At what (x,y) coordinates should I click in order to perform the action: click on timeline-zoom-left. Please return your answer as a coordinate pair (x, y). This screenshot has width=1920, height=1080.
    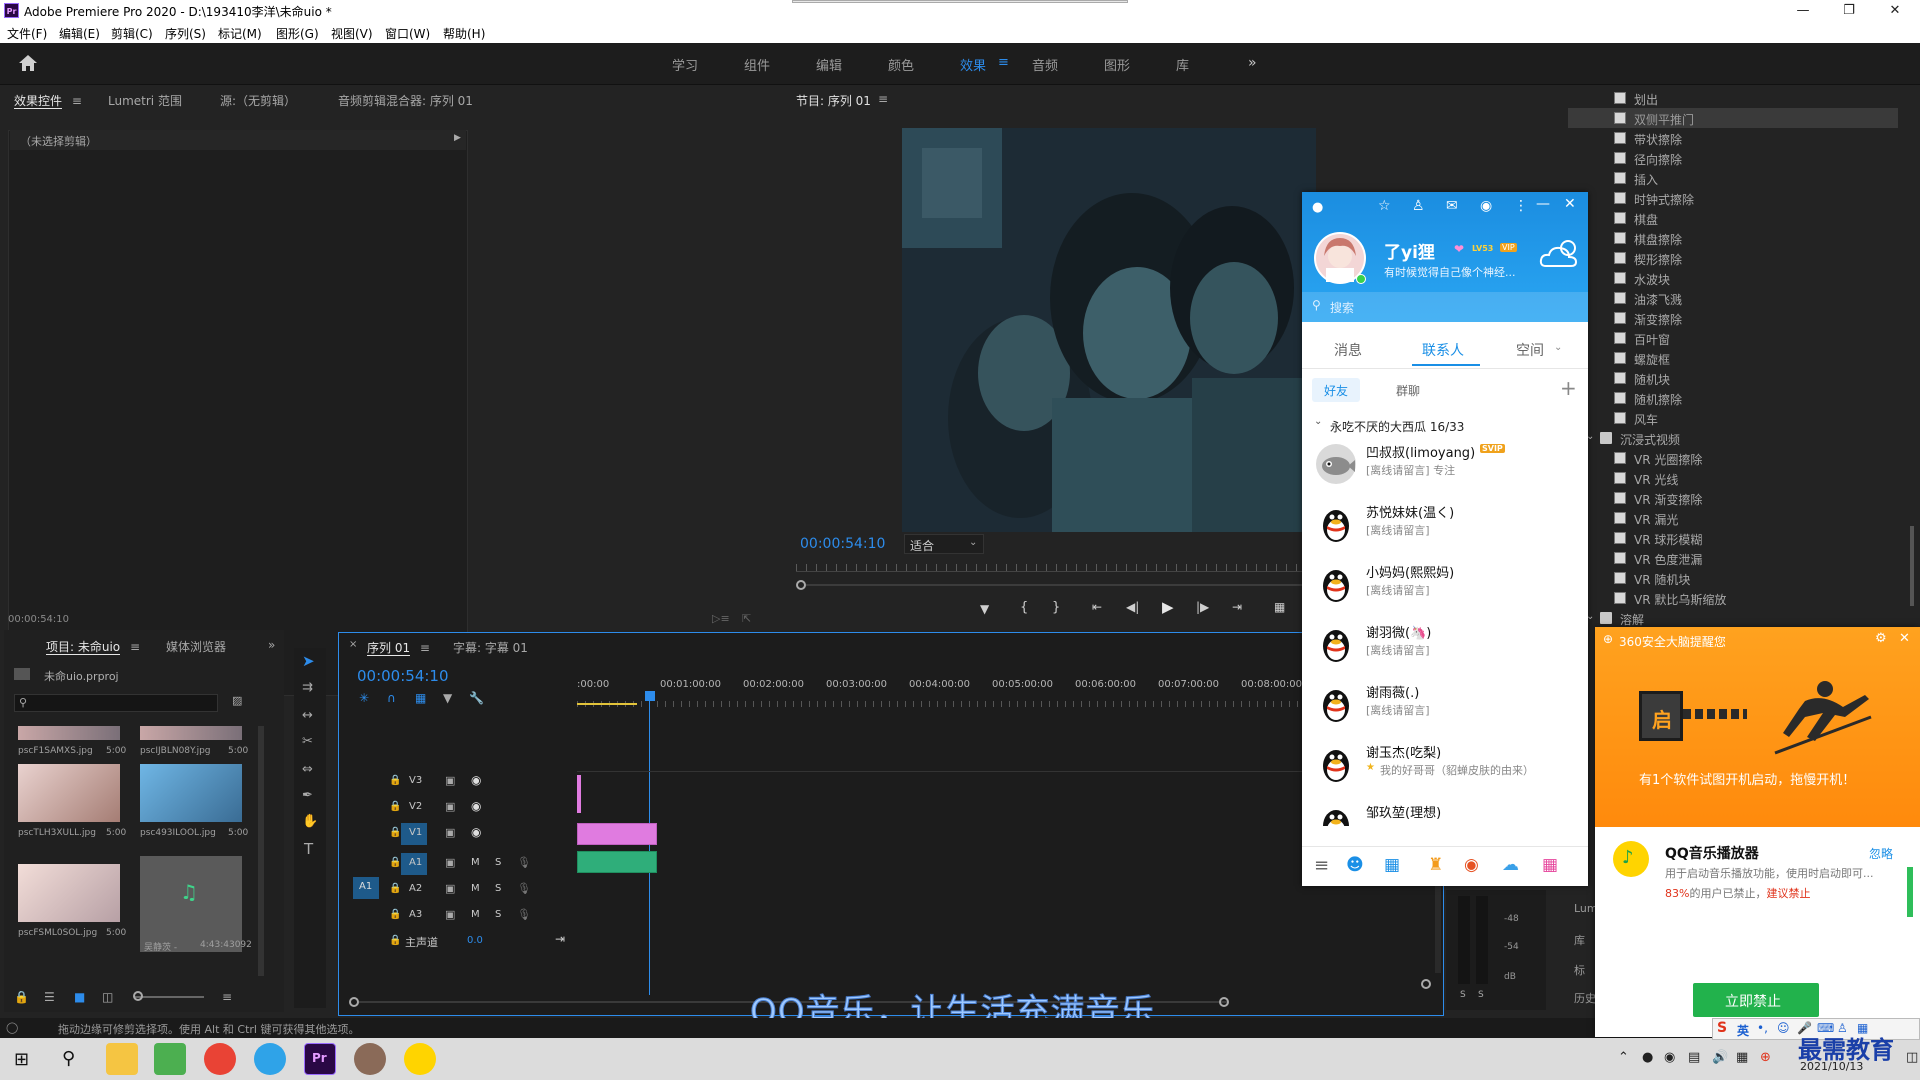
    Looking at the image, I should click on (354, 1002).